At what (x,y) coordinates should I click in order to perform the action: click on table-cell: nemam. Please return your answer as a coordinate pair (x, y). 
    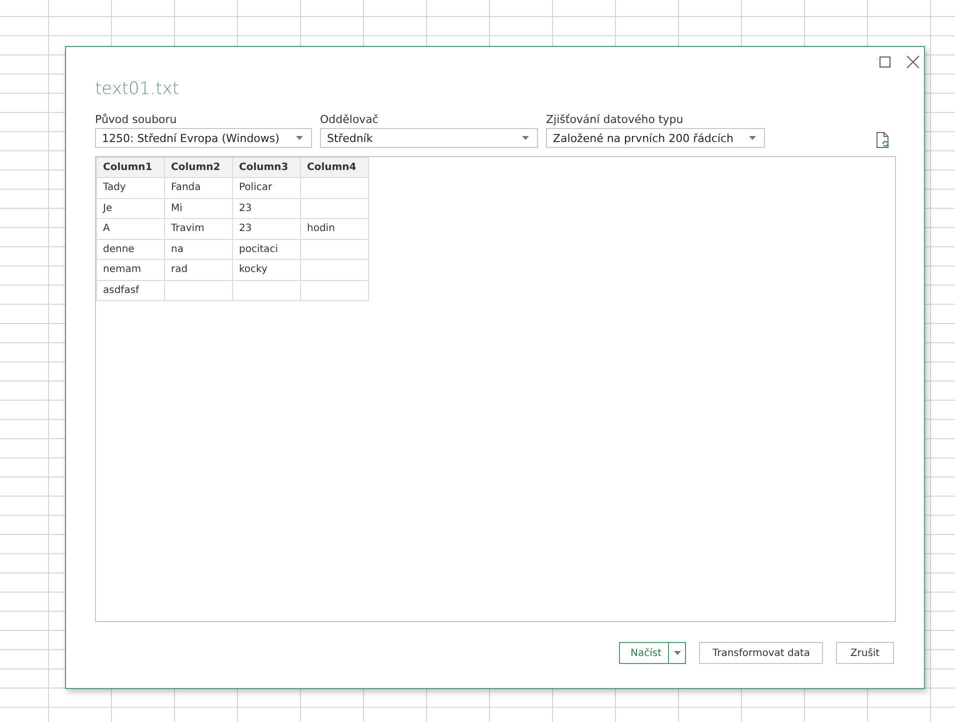
    Looking at the image, I should click on (130, 270).